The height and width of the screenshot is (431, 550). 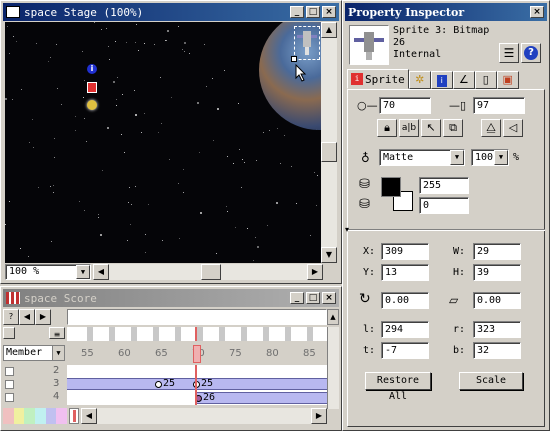 What do you see at coordinates (294, 59) in the screenshot?
I see `selection-handle` at bounding box center [294, 59].